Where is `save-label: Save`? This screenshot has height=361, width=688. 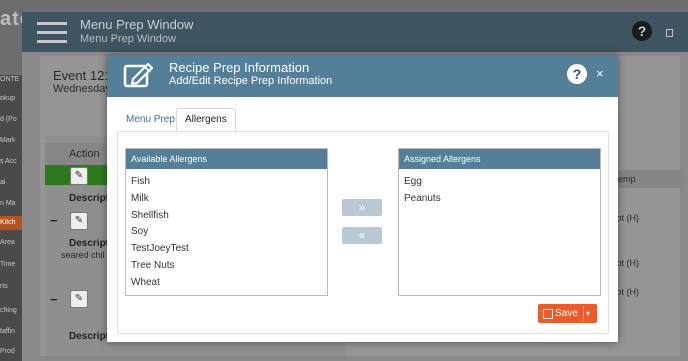
save-label: Save is located at coordinates (566, 313).